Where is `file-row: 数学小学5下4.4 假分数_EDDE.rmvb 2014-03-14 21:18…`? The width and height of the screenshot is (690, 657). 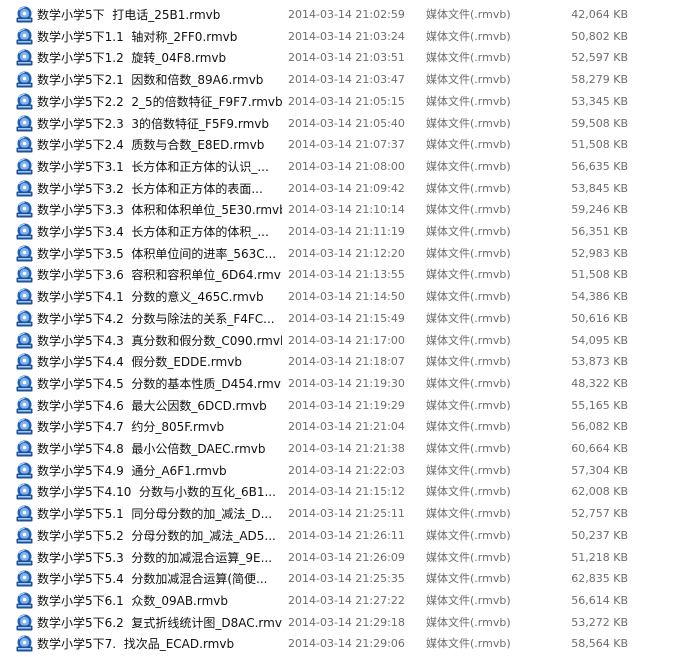 file-row: 数学小学5下4.4 假分数_EDDE.rmvb 2014-03-14 21:18… is located at coordinates (345, 362).